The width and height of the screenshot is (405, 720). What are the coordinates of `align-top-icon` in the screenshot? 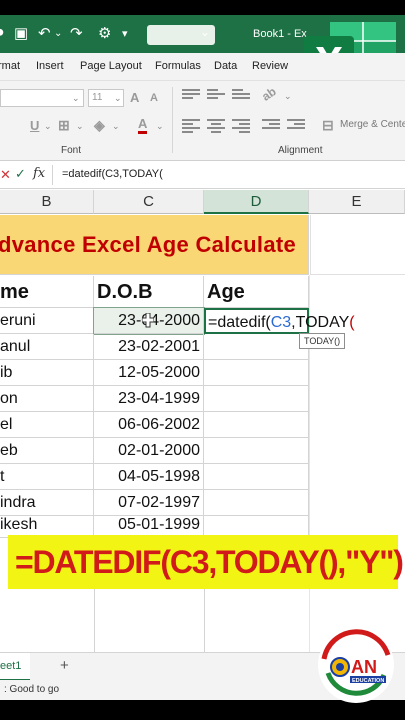 It's located at (191, 94).